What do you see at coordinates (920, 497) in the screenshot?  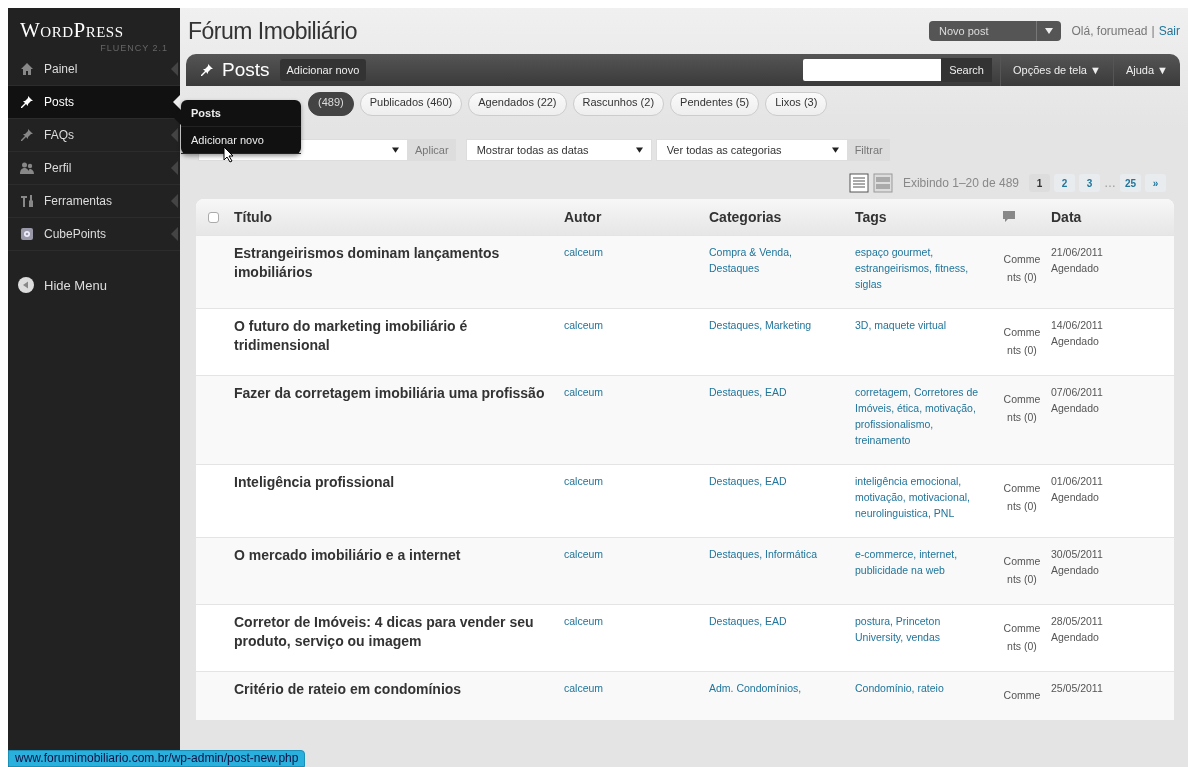 I see `tags-text: inteligência emocional, motivação, motivacional, neurolinguistica, PNL` at bounding box center [920, 497].